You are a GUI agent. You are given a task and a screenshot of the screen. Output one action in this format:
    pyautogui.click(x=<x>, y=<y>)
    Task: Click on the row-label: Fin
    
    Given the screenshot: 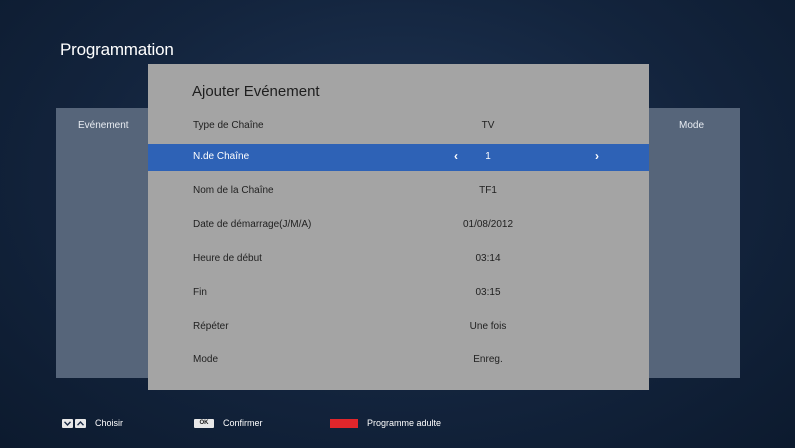 What is the action you would take?
    pyautogui.click(x=200, y=292)
    